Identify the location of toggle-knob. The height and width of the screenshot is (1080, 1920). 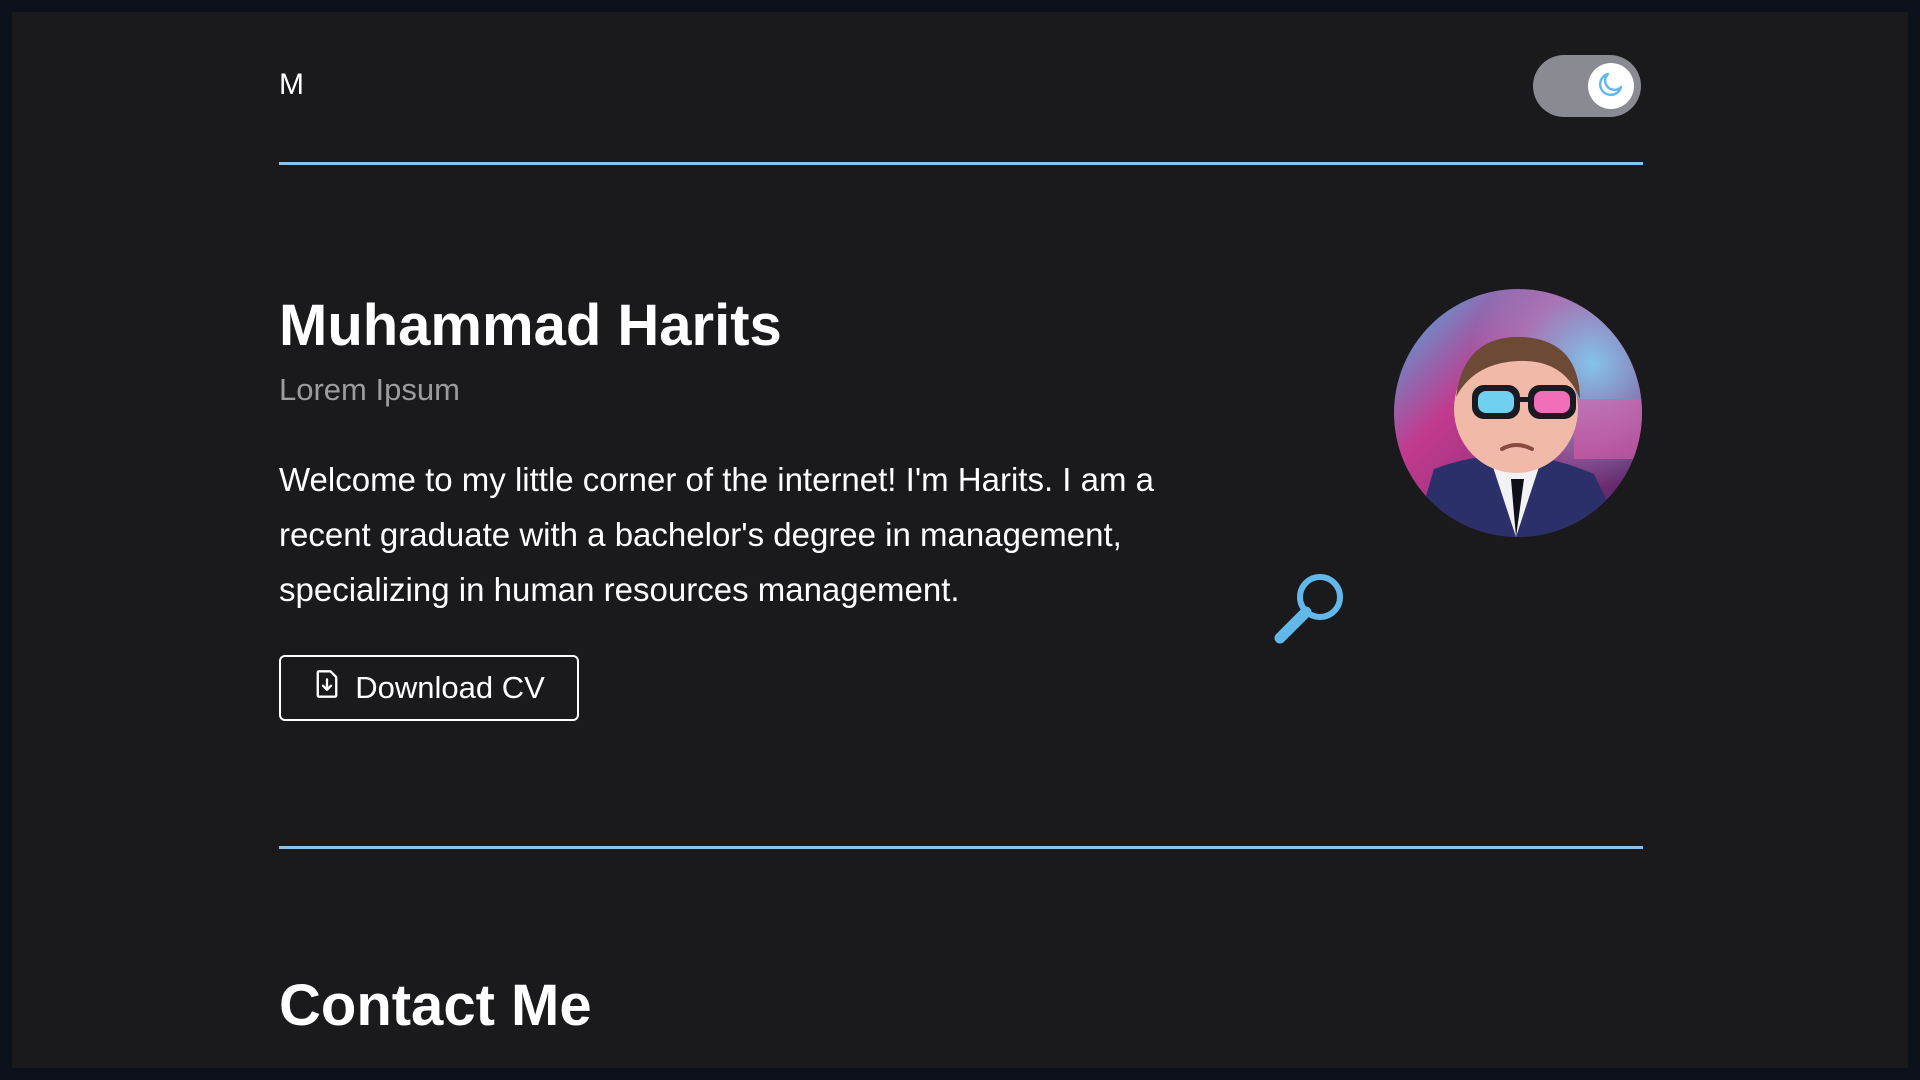
(1611, 86).